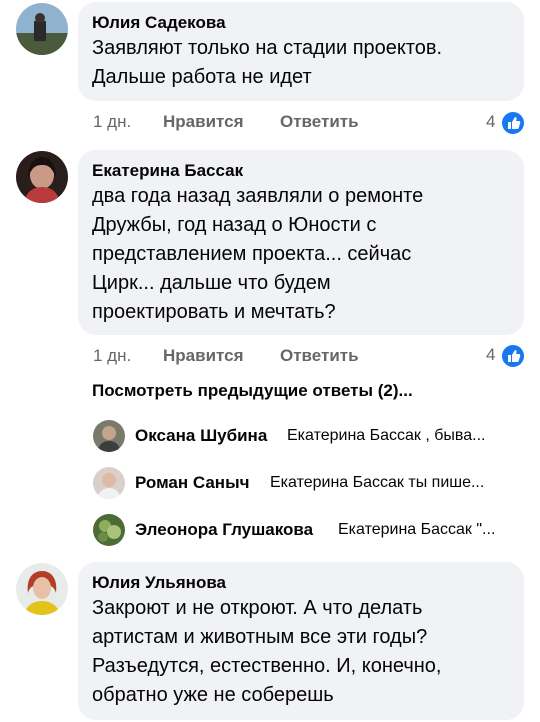 The width and height of the screenshot is (540, 722). What do you see at coordinates (301, 583) in the screenshot?
I see `comment-author: Юлия Ульянова` at bounding box center [301, 583].